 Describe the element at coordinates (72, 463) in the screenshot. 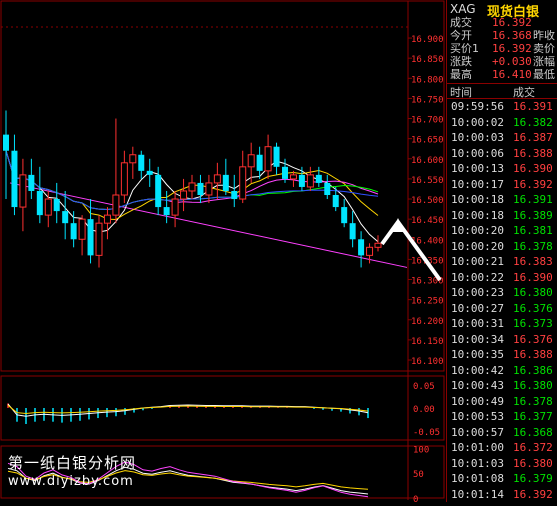

I see `watermark-title: 第一纸白银分析网` at that location.